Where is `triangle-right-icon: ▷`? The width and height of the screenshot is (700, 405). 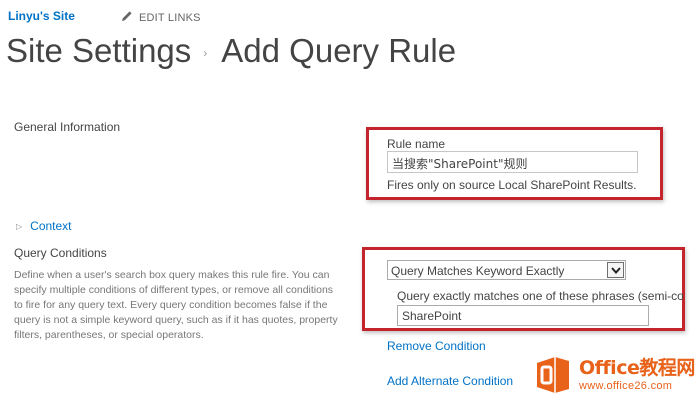 triangle-right-icon: ▷ is located at coordinates (19, 226).